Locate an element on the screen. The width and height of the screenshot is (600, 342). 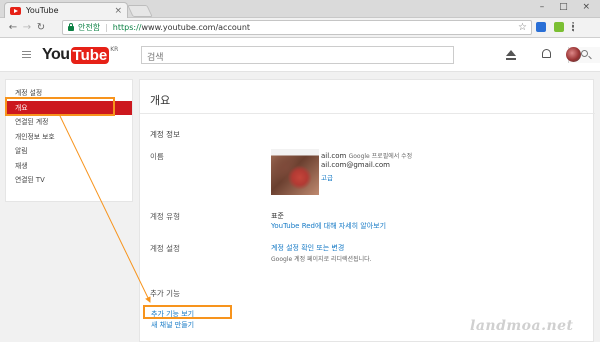
watermark: landmoa.net is located at coordinates (522, 326).